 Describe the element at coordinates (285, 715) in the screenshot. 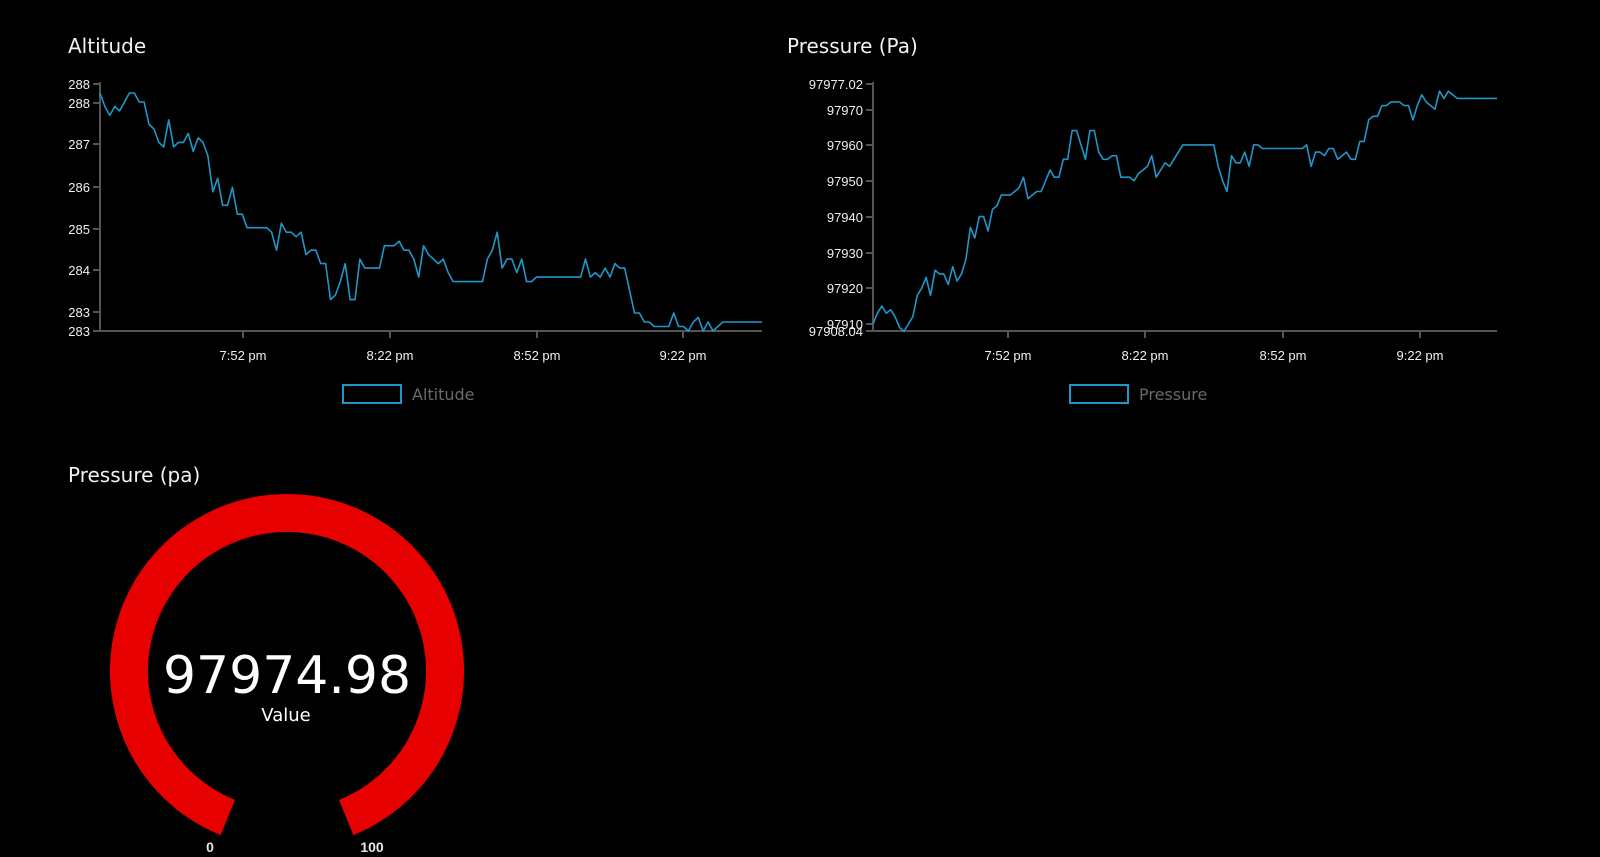

I see `gauge-caption: Value` at that location.